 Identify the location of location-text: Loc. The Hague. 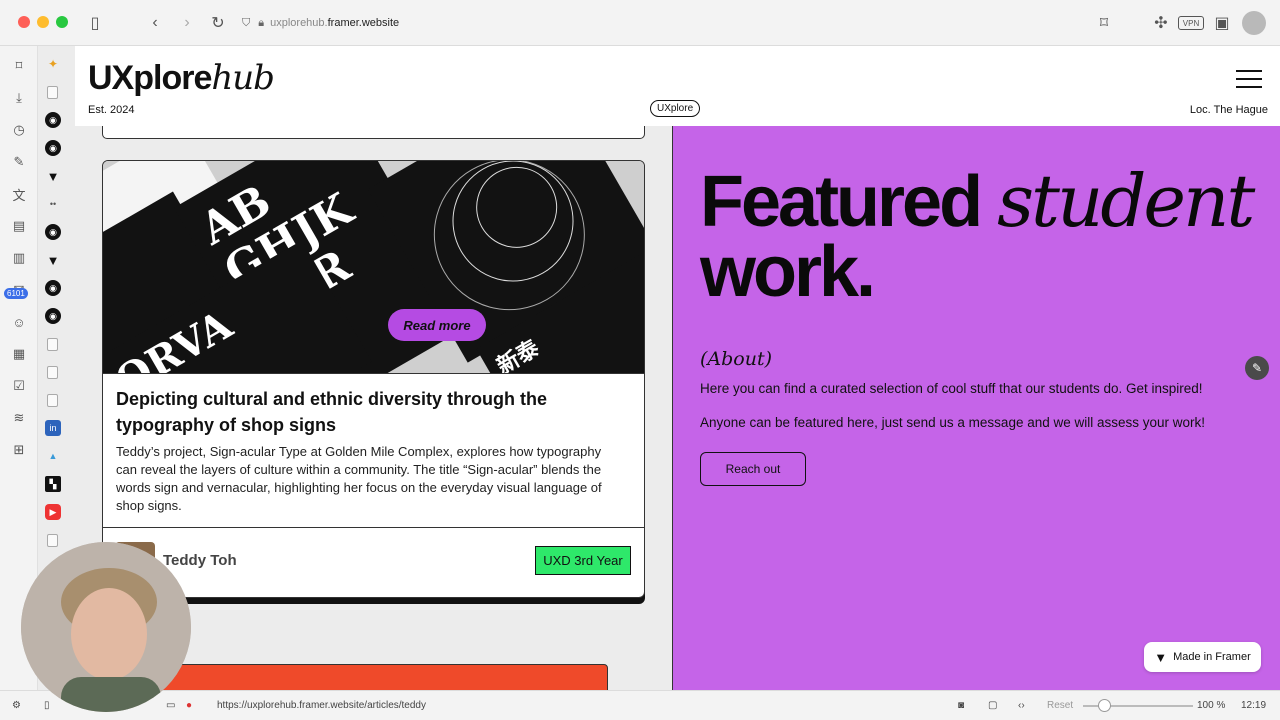
(1228, 110).